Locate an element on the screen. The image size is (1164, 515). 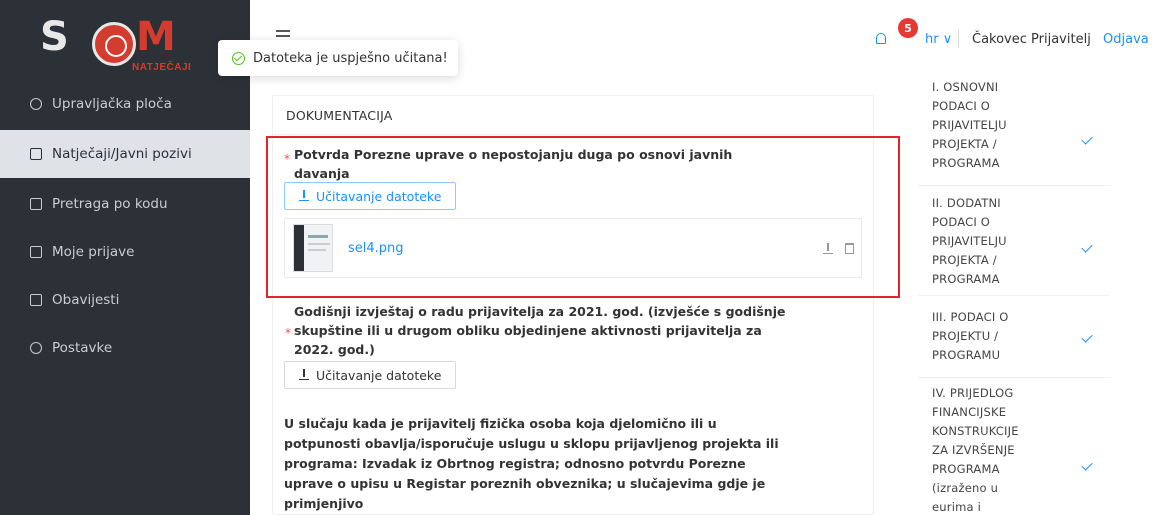
uploaded-file-item: sel4.png is located at coordinates (573, 248).